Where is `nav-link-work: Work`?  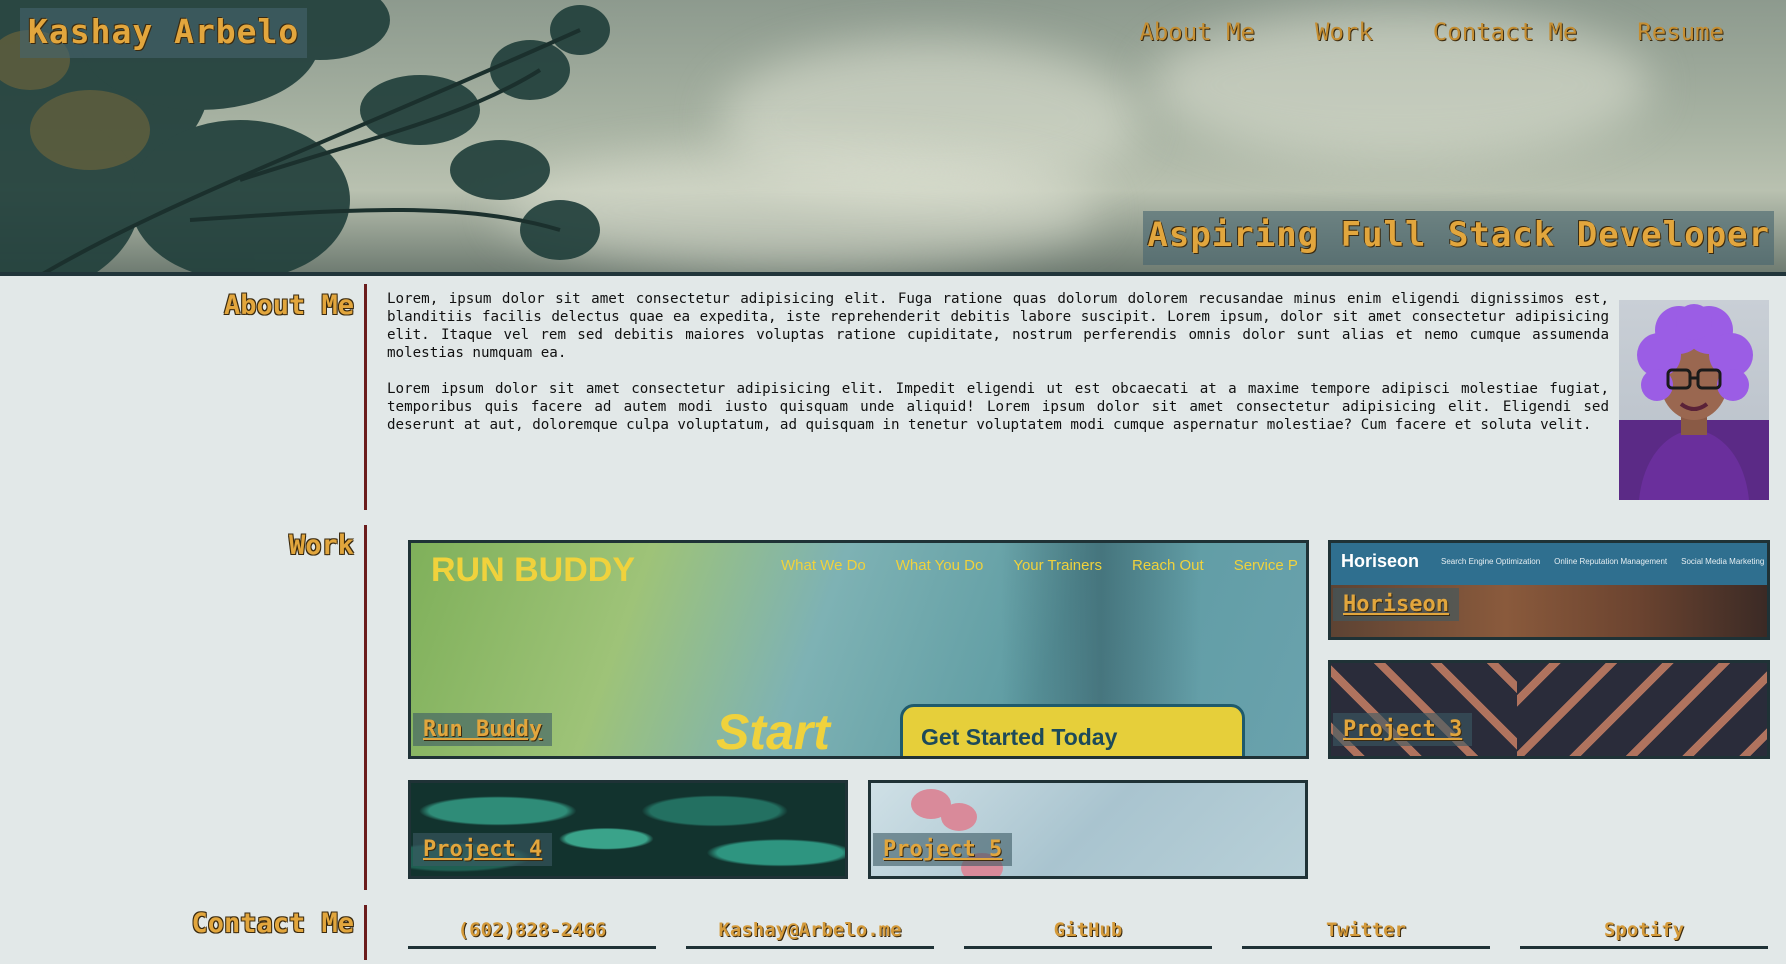 nav-link-work: Work is located at coordinates (1344, 32).